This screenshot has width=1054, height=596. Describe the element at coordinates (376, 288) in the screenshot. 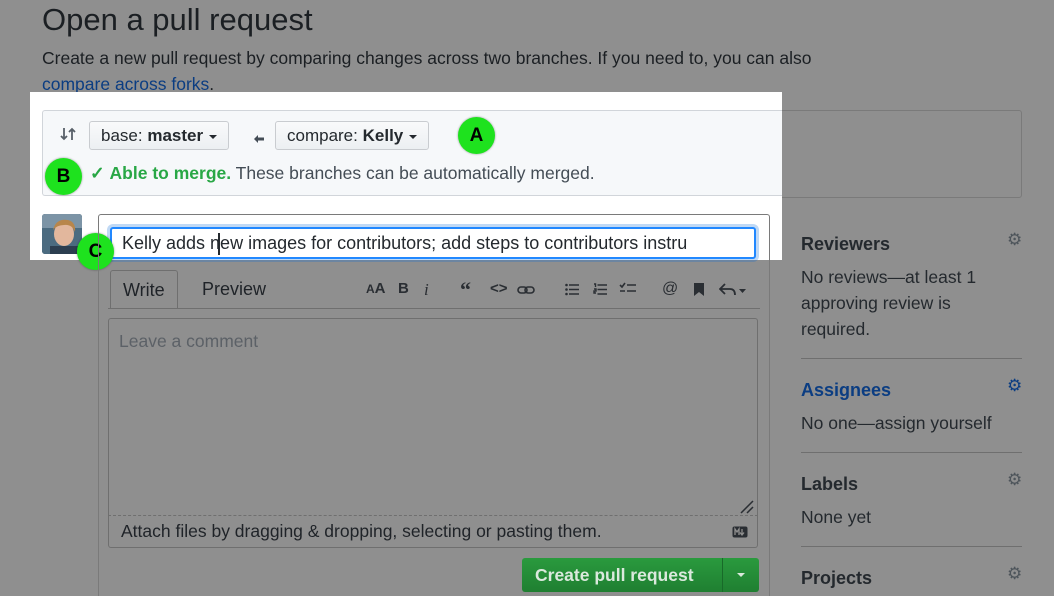

I see `header-icon: AA` at that location.